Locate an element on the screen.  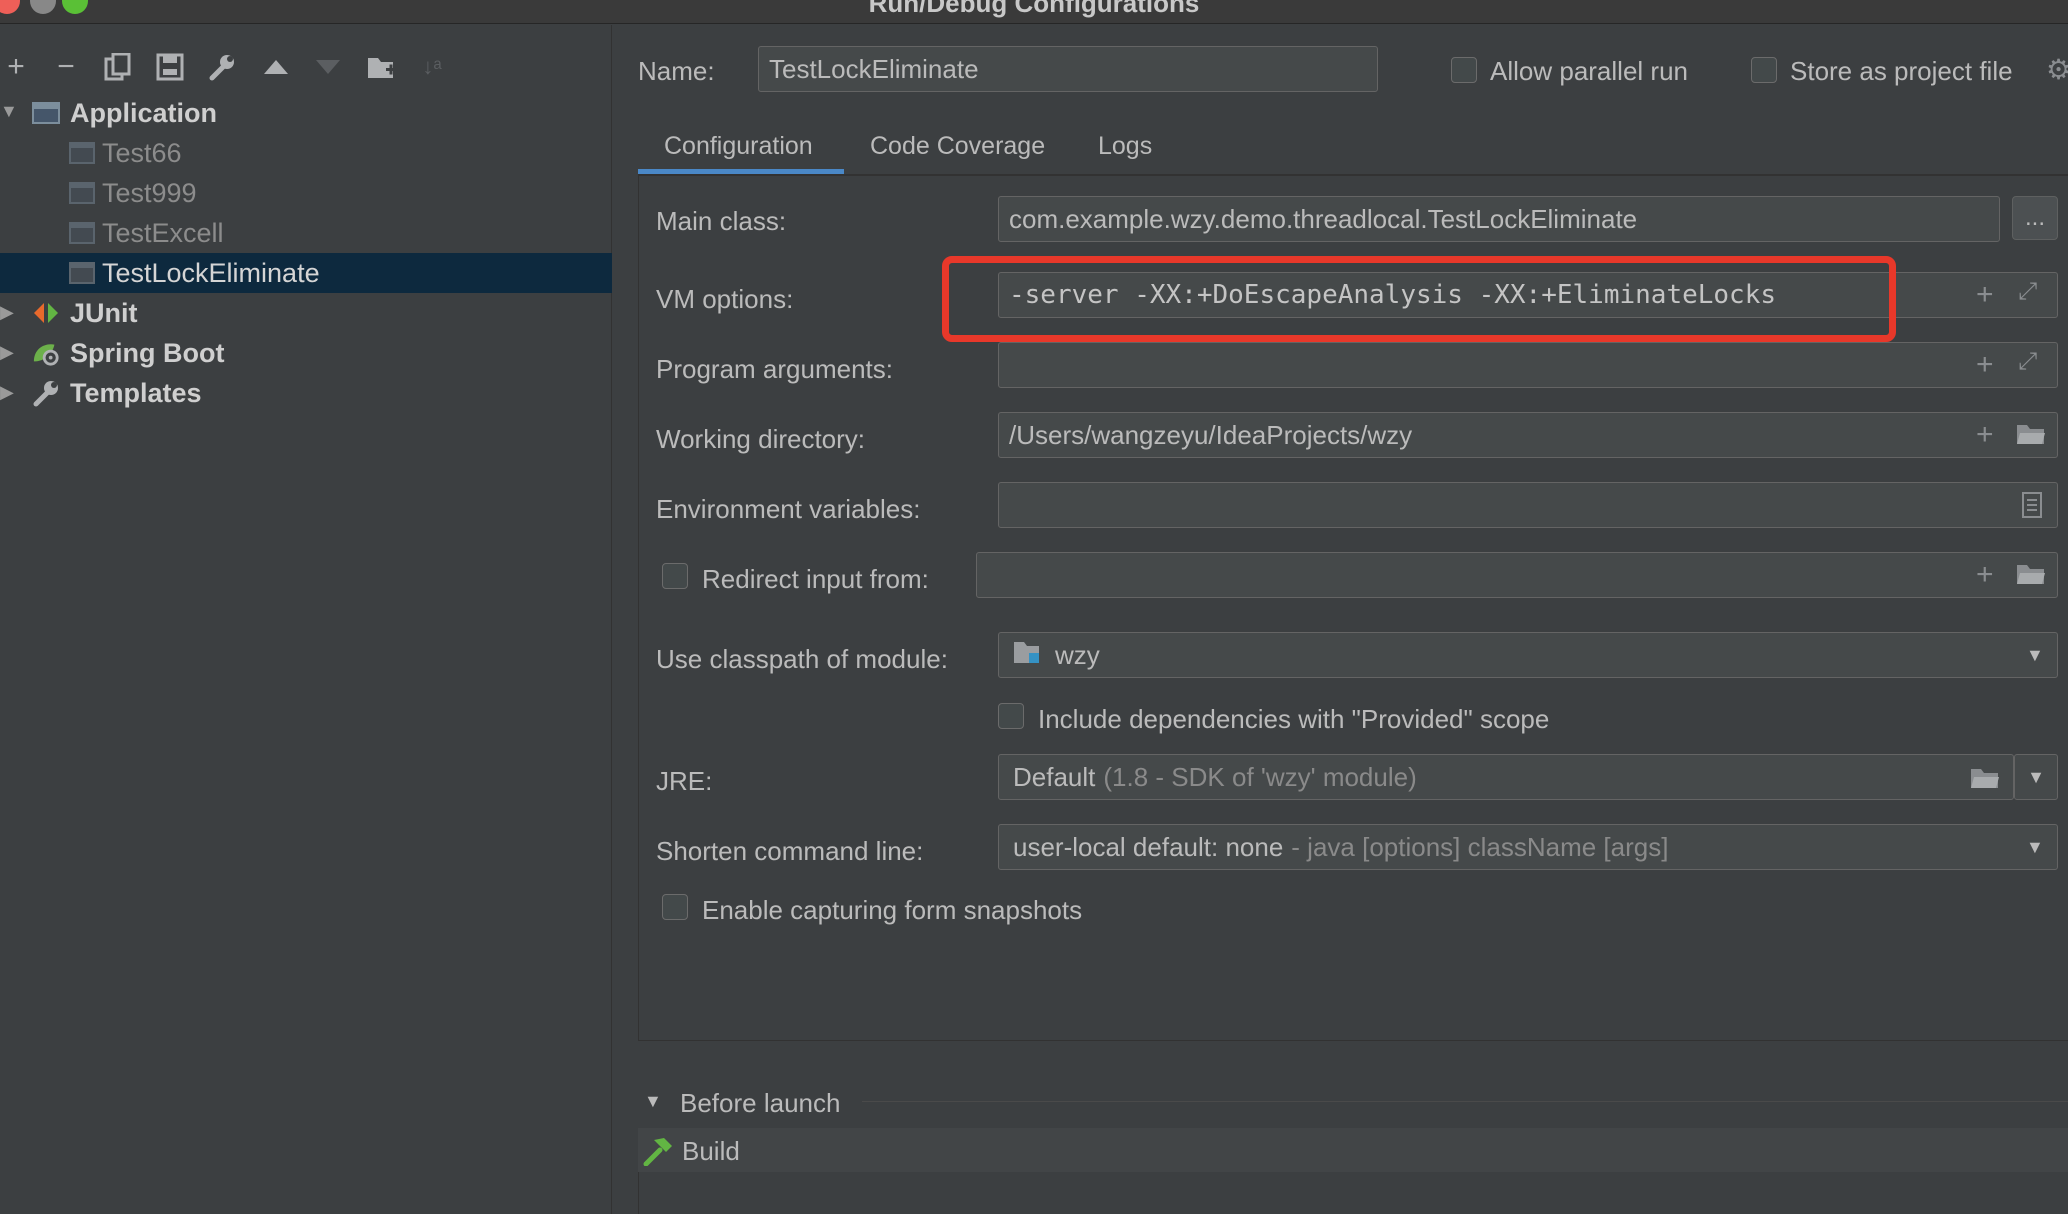
env-vars-input is located at coordinates (1528, 505).